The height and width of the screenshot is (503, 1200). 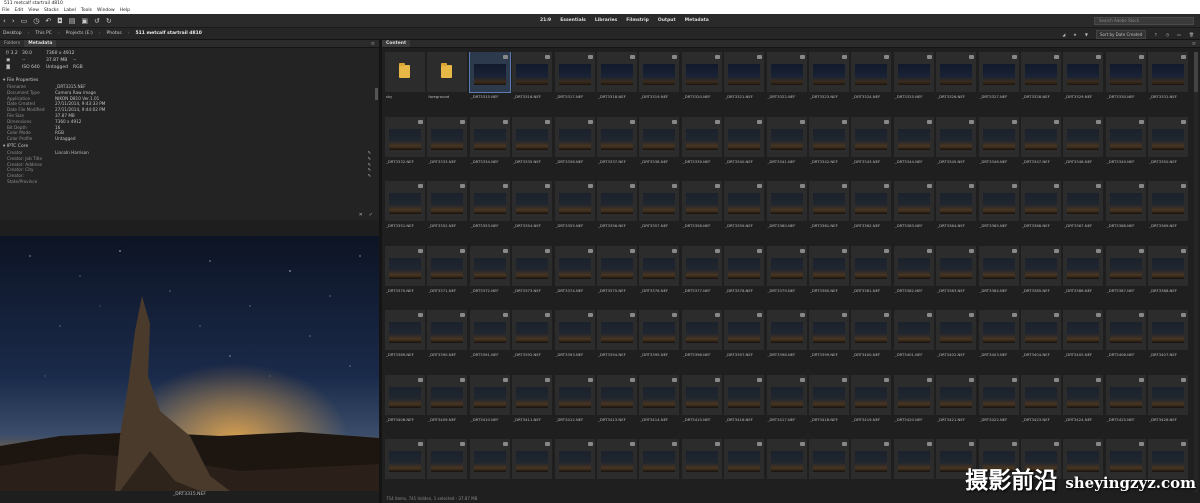 What do you see at coordinates (659, 148) in the screenshot?
I see `image-thumbnail: _DRT3338.NEF` at bounding box center [659, 148].